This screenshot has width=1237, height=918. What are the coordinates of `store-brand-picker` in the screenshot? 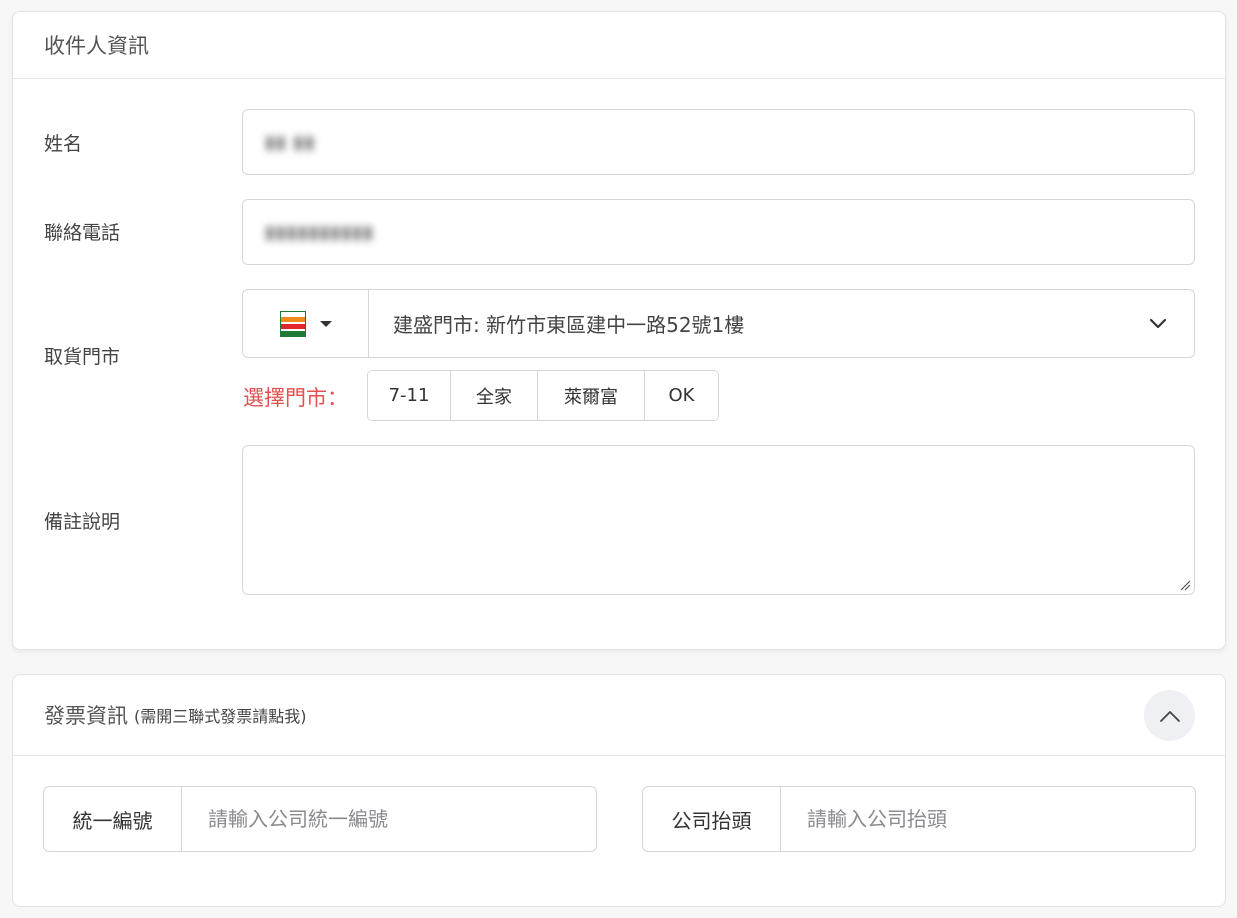 It's located at (306, 323).